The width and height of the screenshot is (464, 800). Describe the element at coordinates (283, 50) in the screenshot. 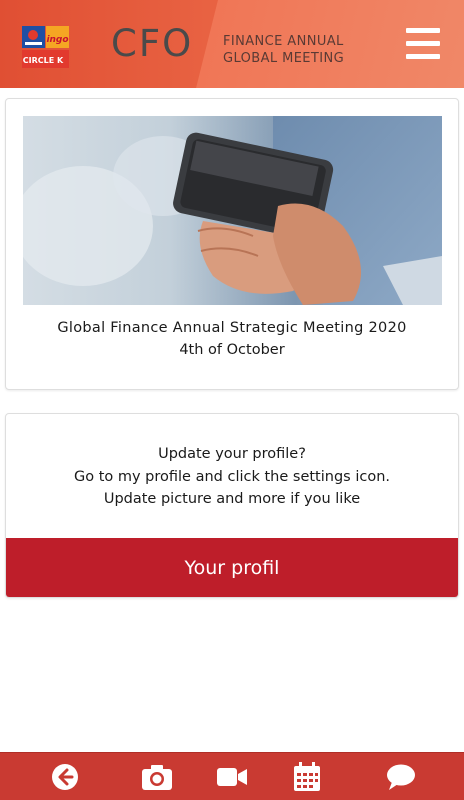

I see `header-tagline: FINANCE ANNUAL GLOBAL MEETING` at that location.